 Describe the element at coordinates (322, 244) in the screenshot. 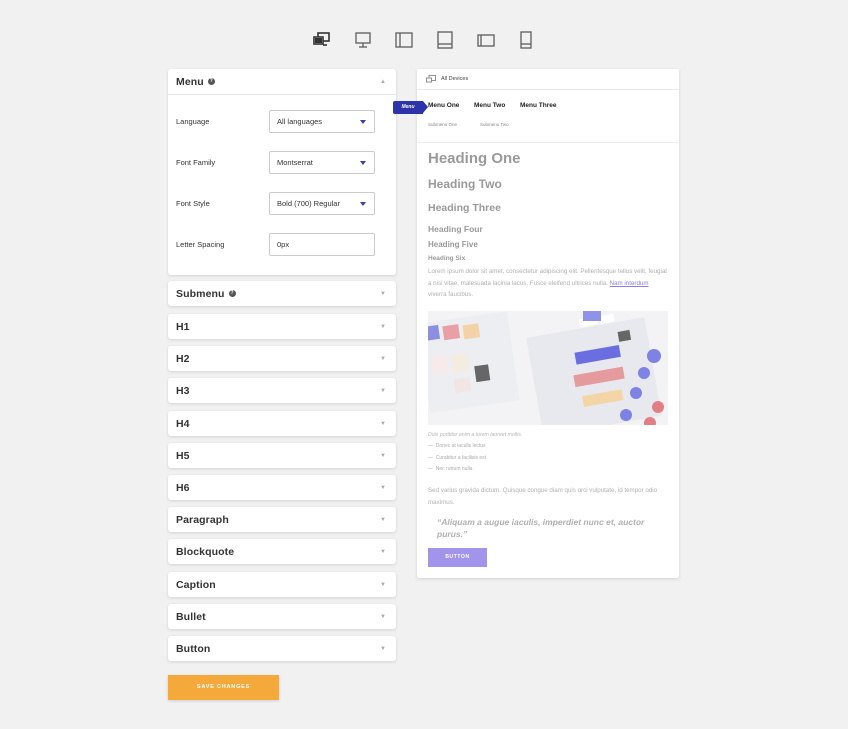

I see `letter-spacing-input: 0px` at that location.